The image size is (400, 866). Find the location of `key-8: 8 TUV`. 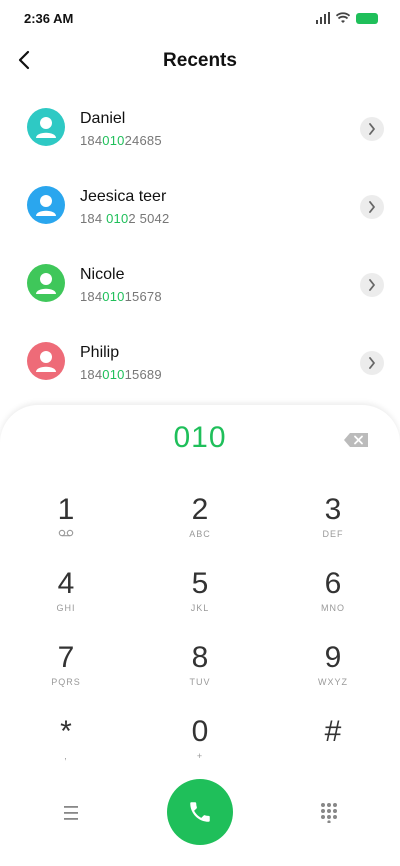

key-8: 8 TUV is located at coordinates (200, 673).